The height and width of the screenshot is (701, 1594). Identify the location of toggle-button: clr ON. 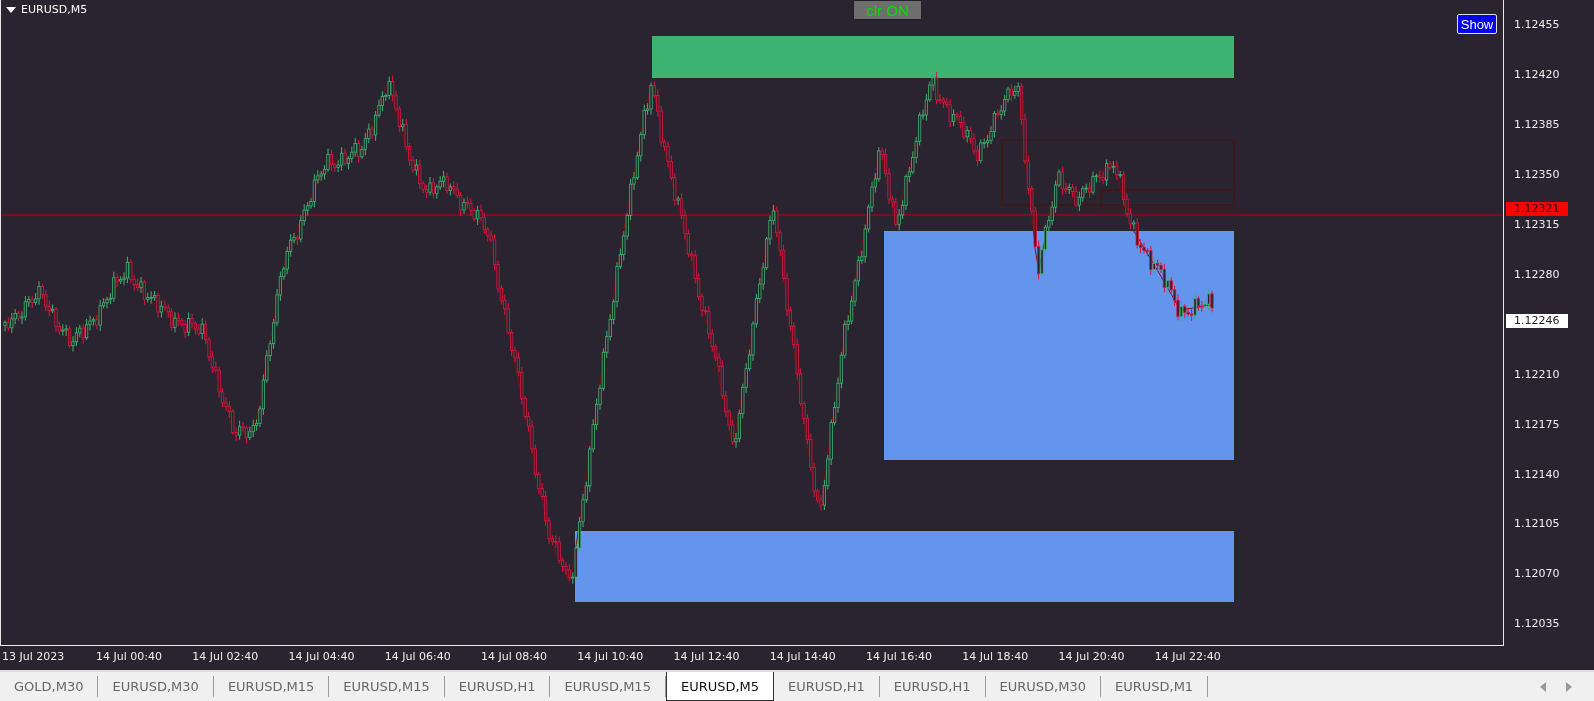
(887, 10).